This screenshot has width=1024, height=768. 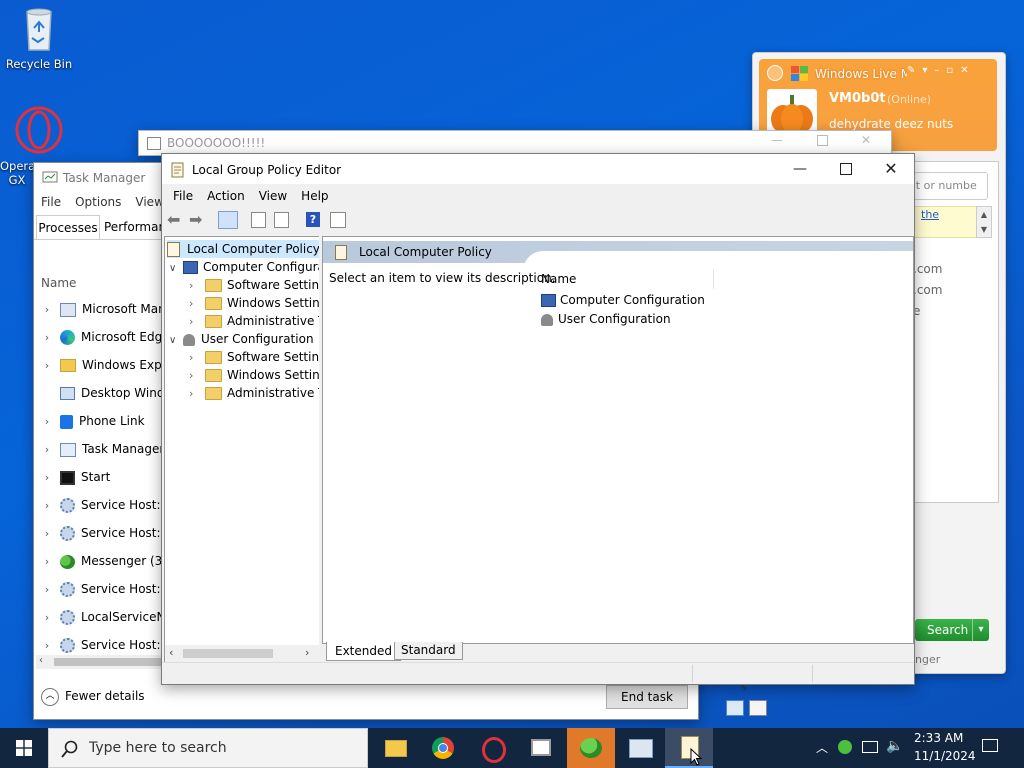 What do you see at coordinates (940, 70) in the screenshot?
I see `minimize-icon: –` at bounding box center [940, 70].